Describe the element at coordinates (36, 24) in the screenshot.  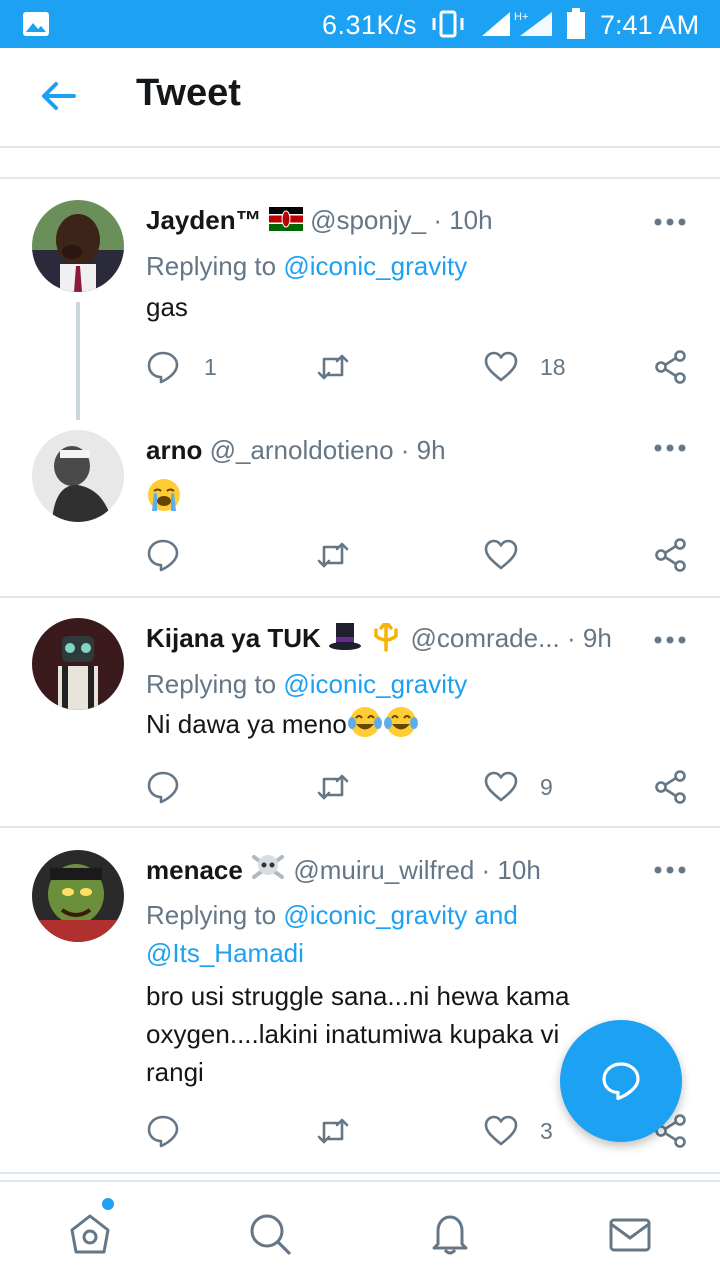
I see `gallery-icon` at that location.